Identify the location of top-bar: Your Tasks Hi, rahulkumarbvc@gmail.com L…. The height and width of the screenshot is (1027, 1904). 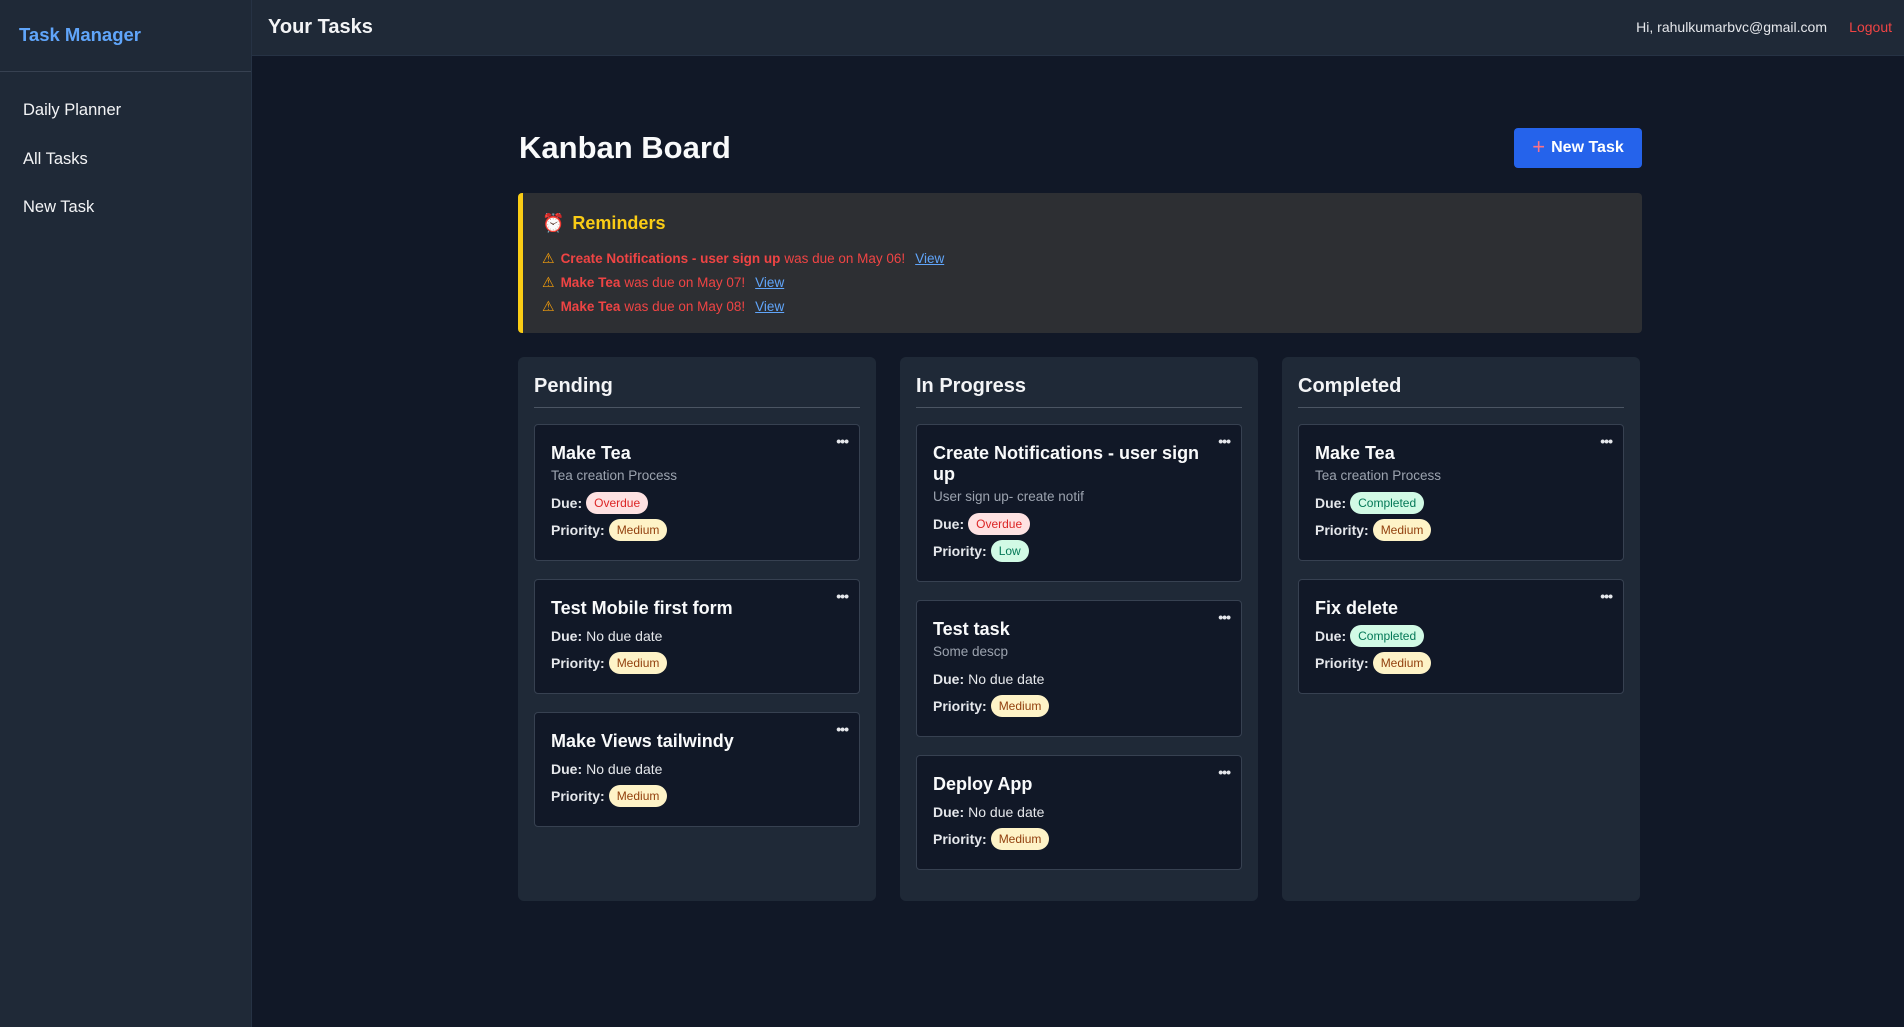
(1078, 28).